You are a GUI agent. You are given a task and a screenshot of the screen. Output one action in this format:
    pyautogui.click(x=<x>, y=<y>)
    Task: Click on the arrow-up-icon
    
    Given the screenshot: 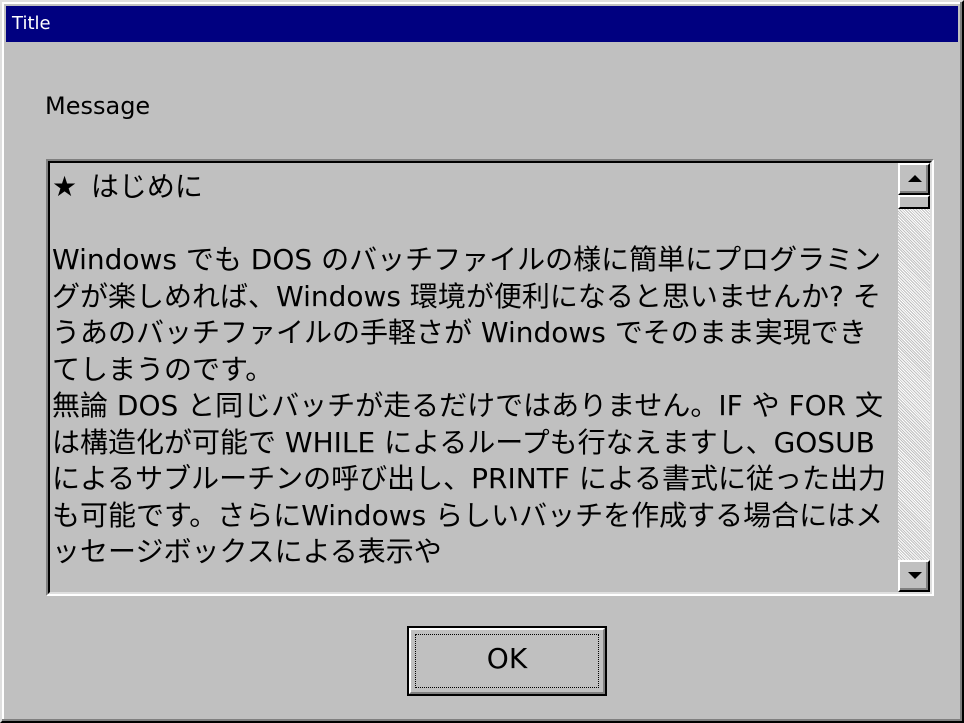 What is the action you would take?
    pyautogui.click(x=915, y=178)
    